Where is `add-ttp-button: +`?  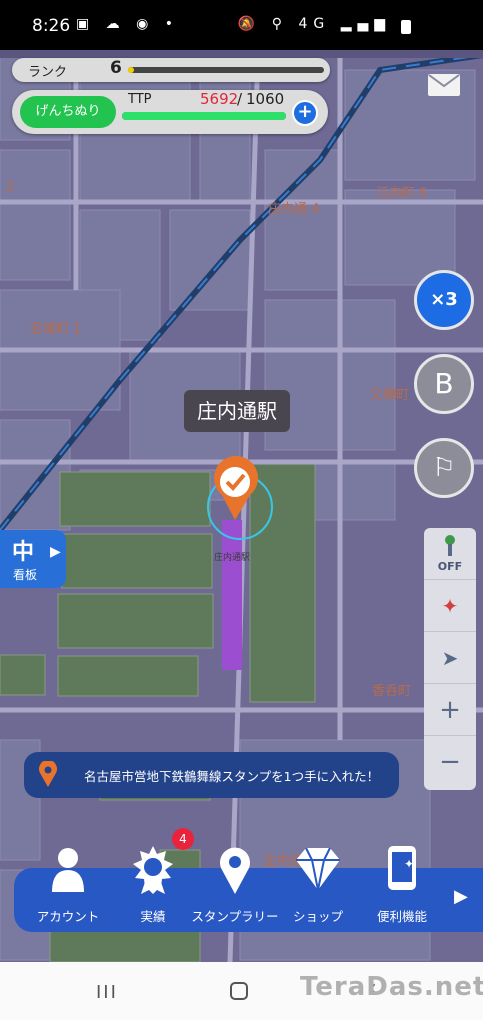
add-ttp-button: + is located at coordinates (305, 113).